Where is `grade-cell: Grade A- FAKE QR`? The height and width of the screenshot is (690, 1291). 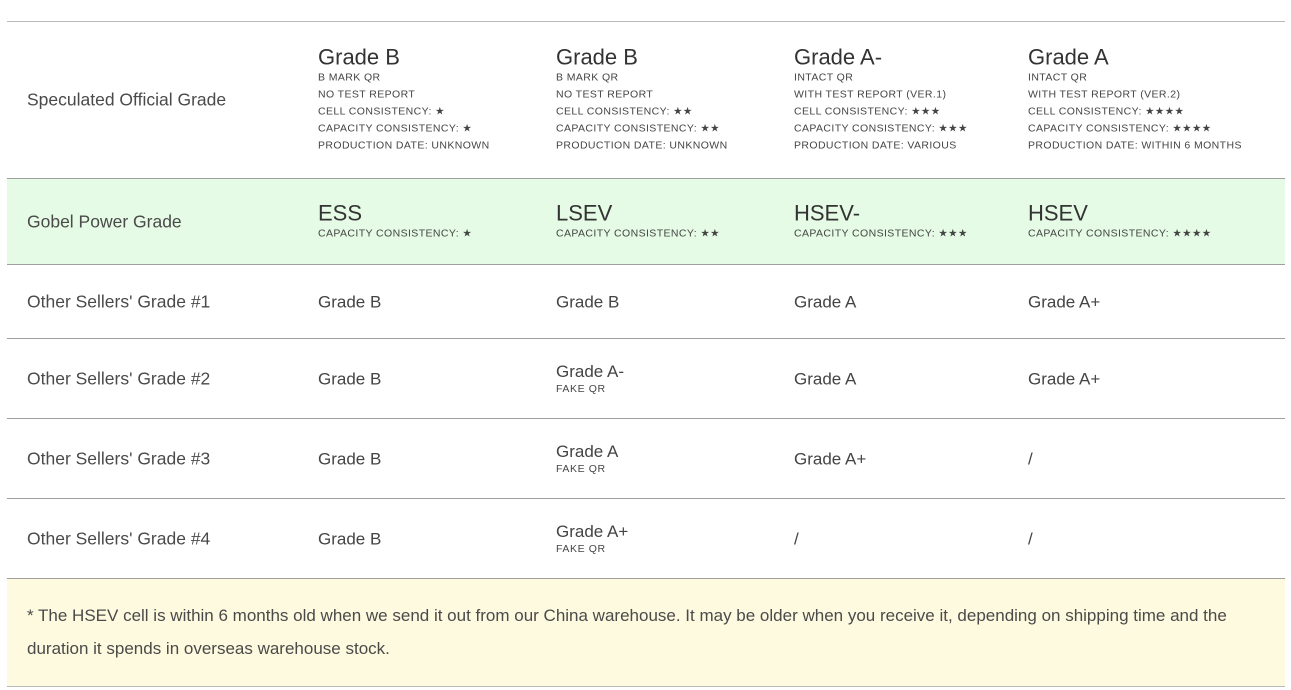
grade-cell: Grade A- FAKE QR is located at coordinates (590, 379).